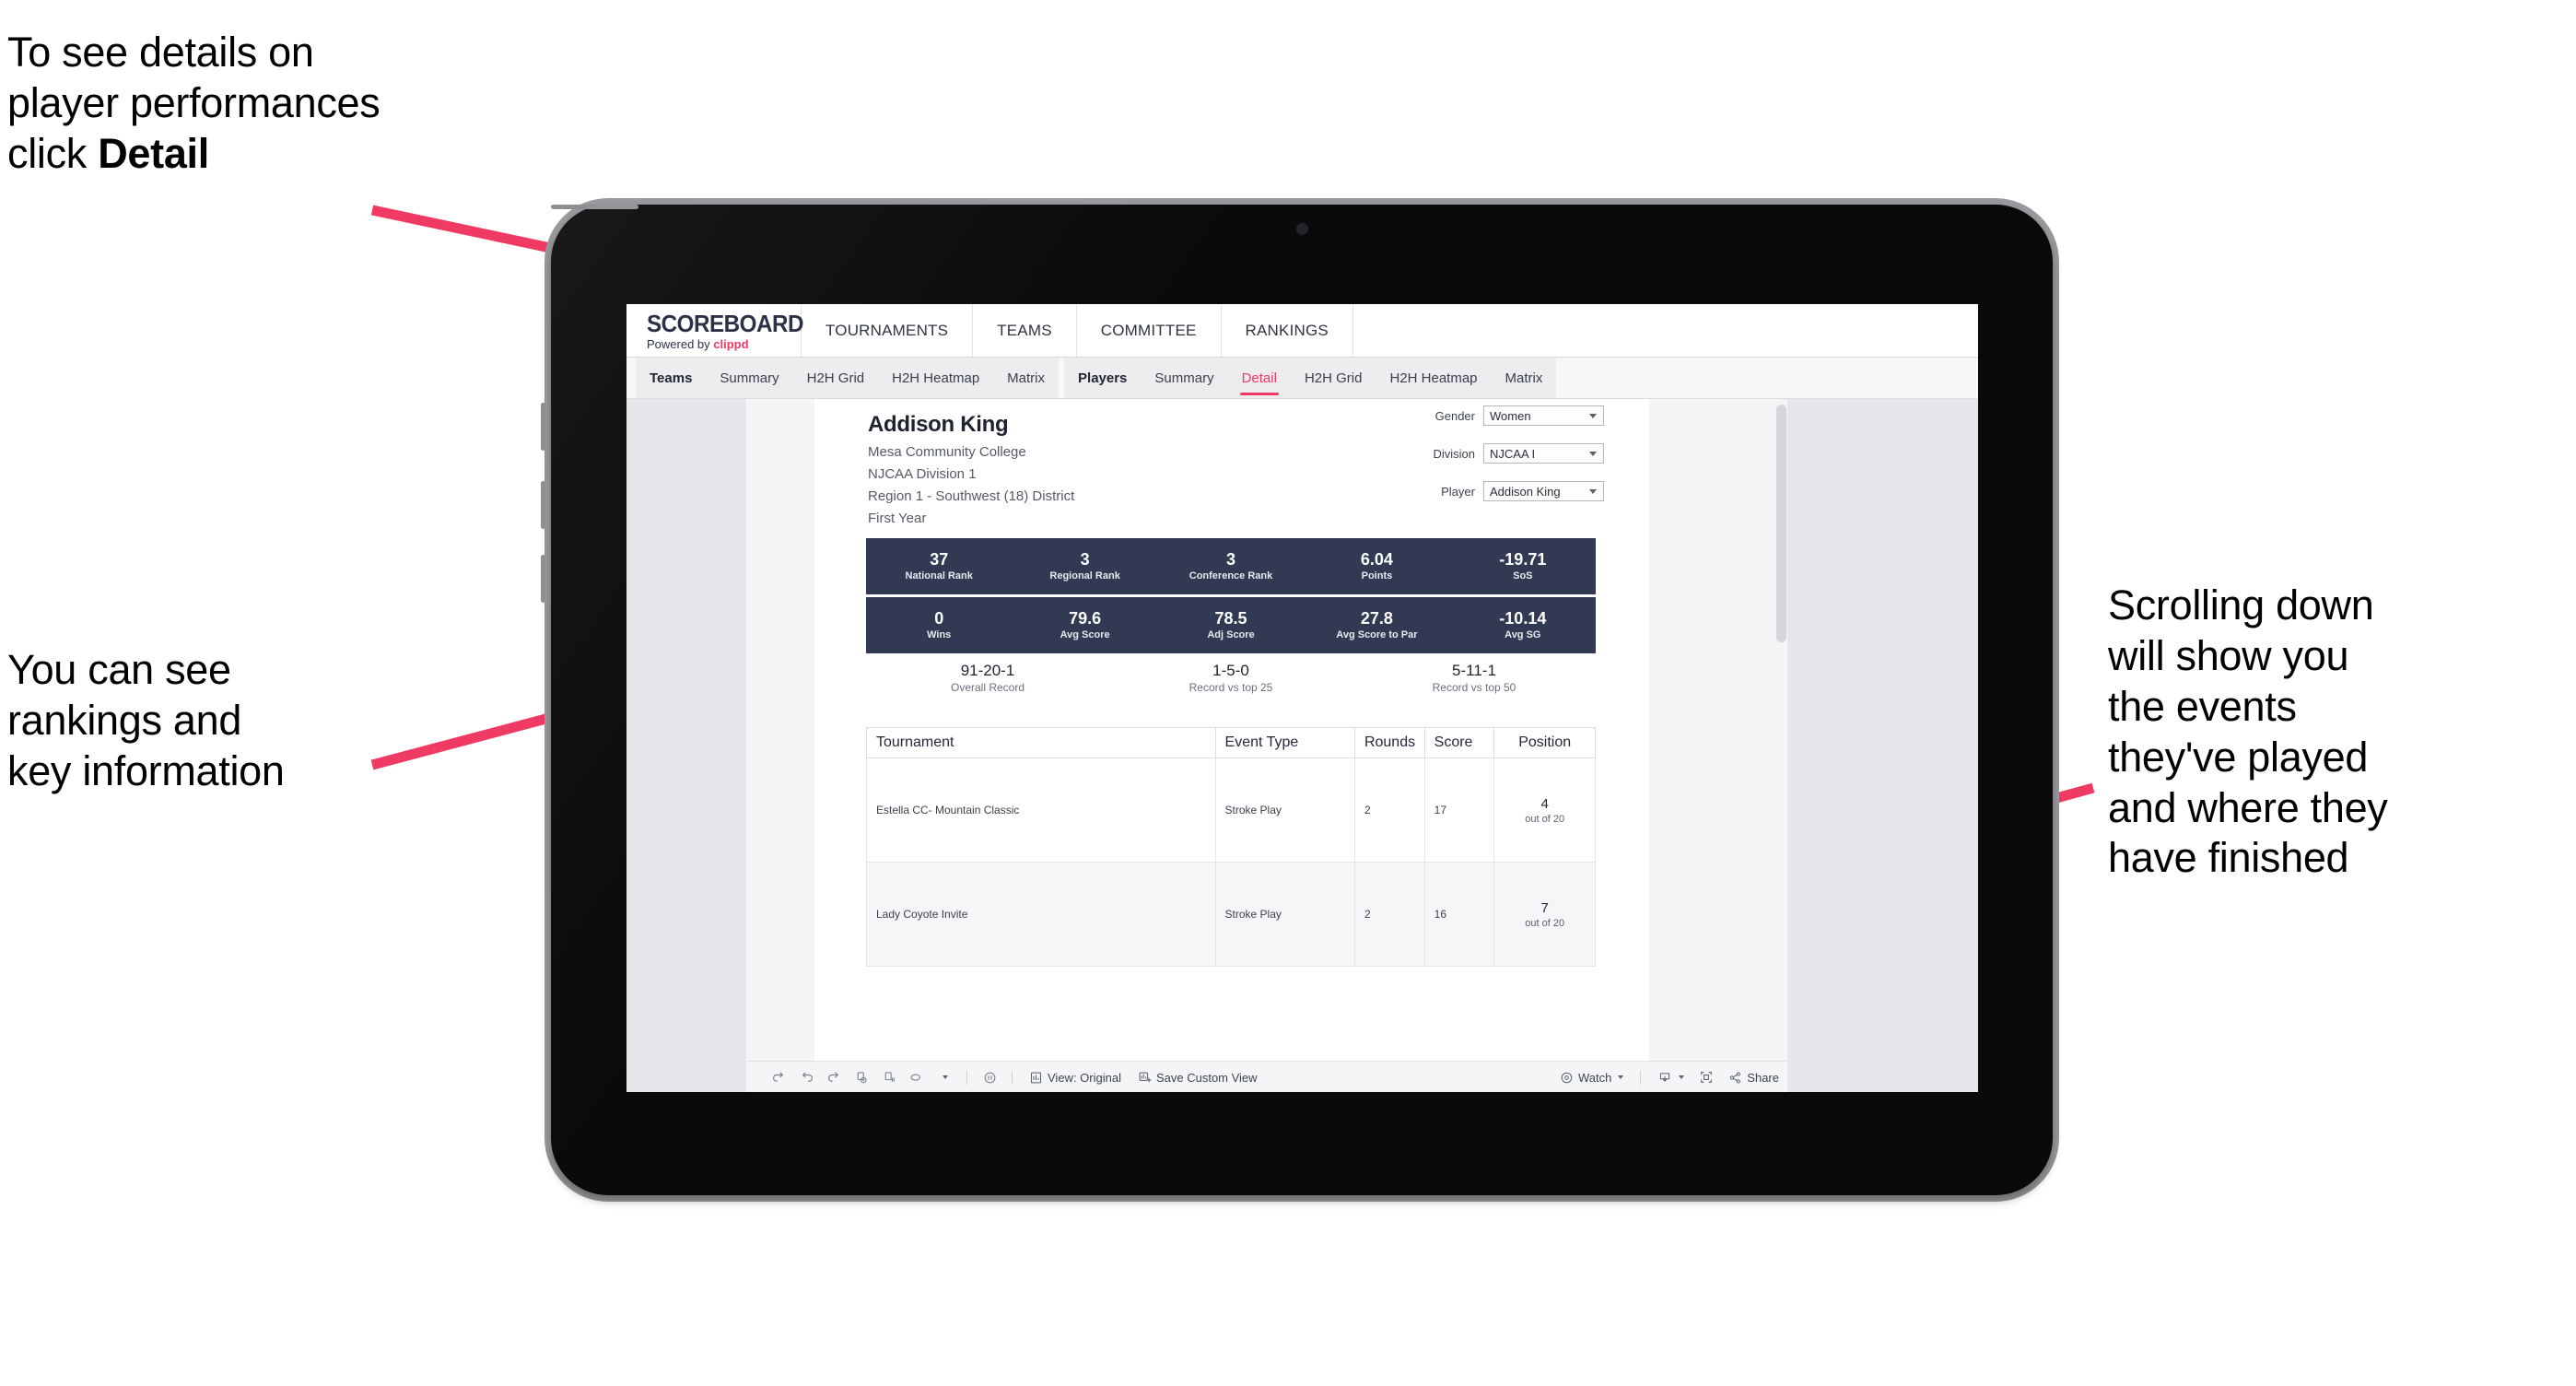 The image size is (2576, 1386). What do you see at coordinates (1454, 453) in the screenshot?
I see `division-filter-label: Division` at bounding box center [1454, 453].